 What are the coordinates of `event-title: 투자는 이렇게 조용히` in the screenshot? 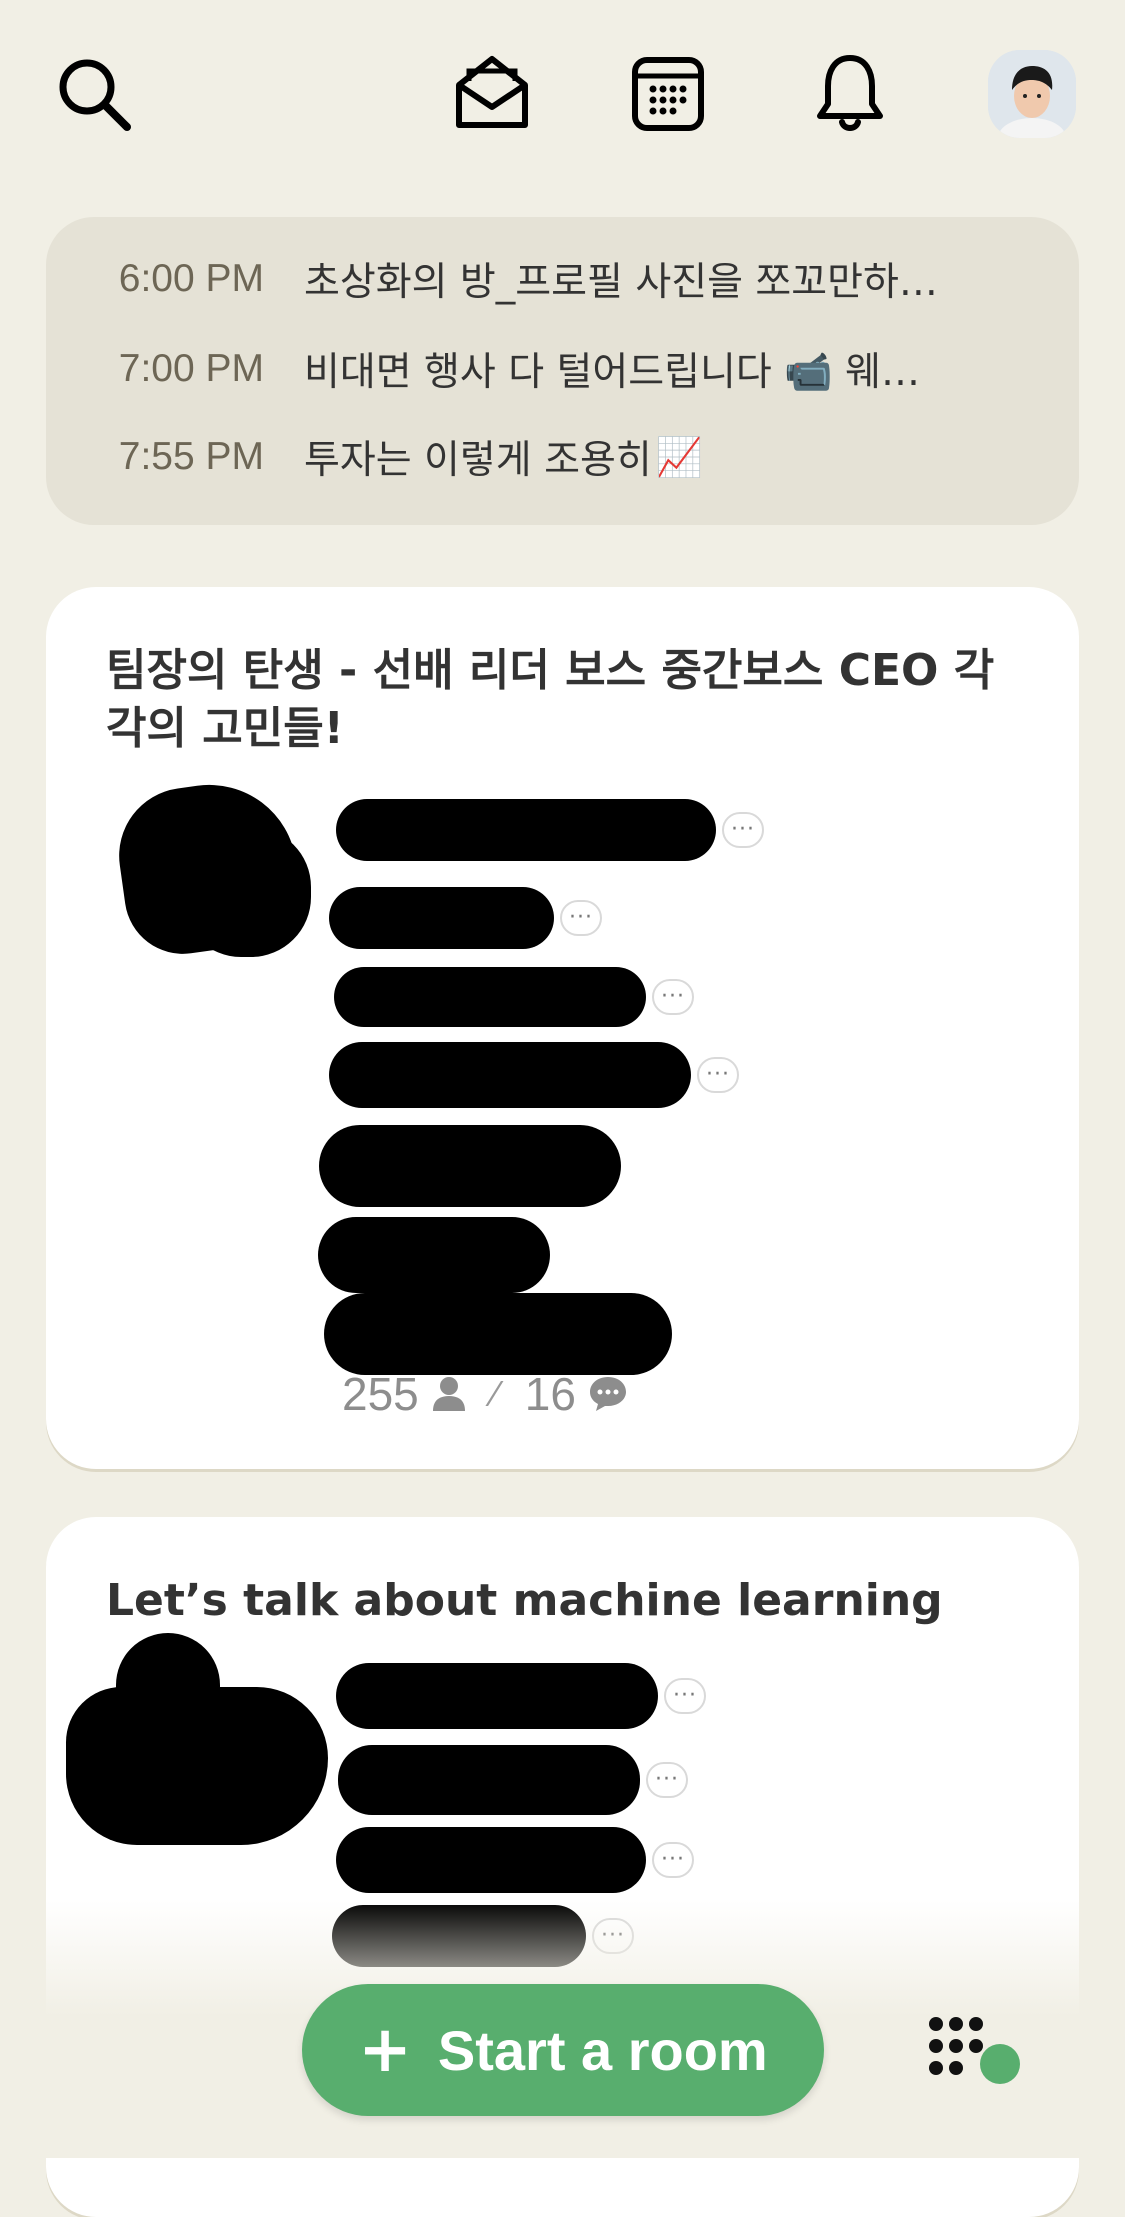 It's located at (478, 460).